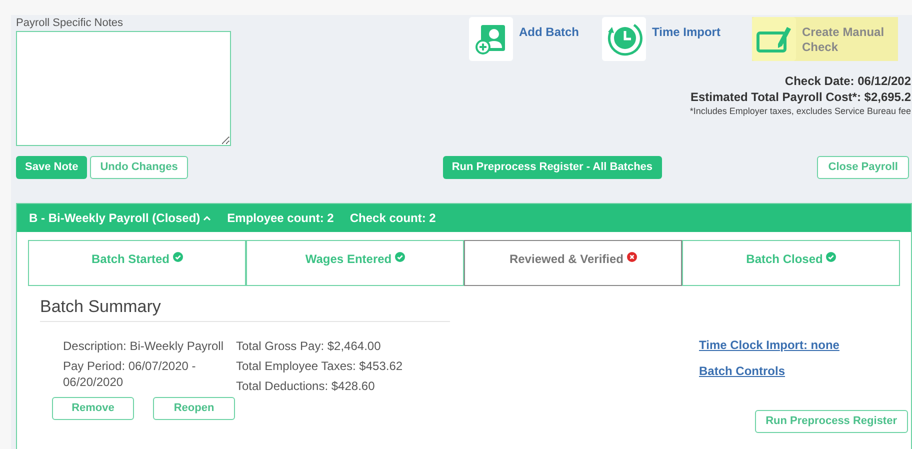 The image size is (912, 449). What do you see at coordinates (825, 39) in the screenshot?
I see `action-button: Create Manual Check` at bounding box center [825, 39].